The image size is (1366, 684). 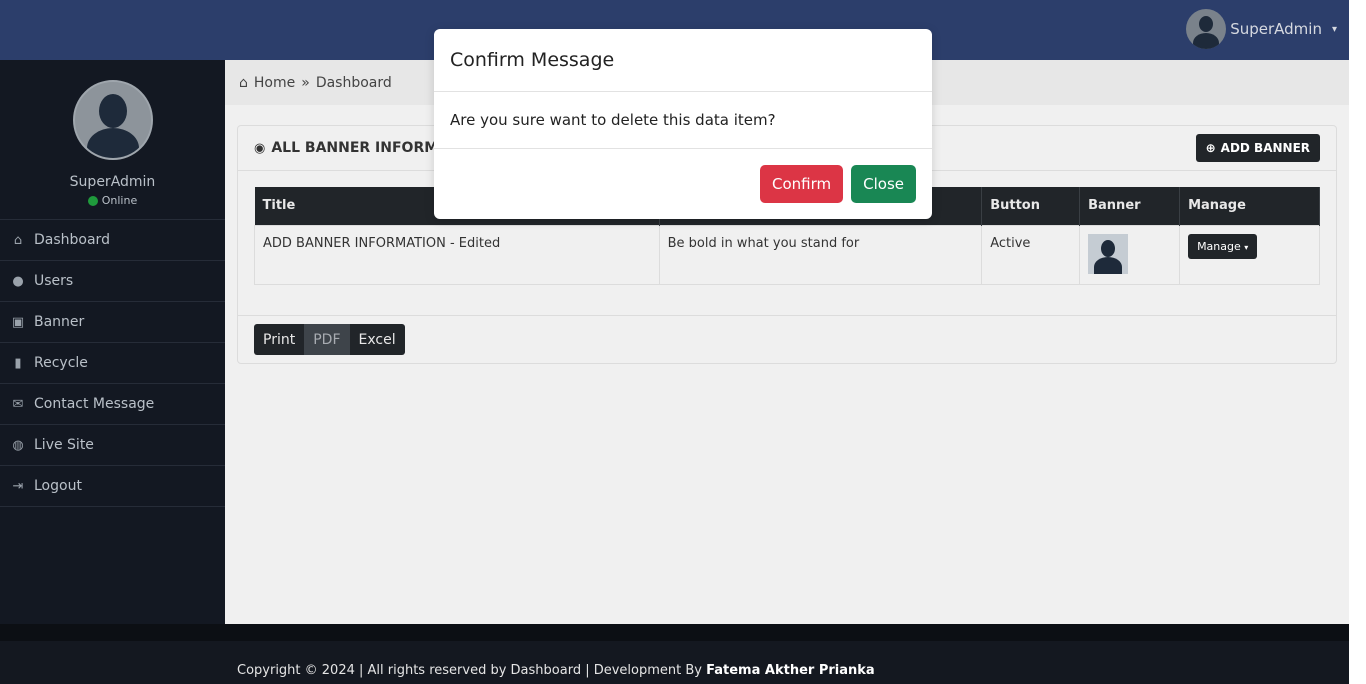 What do you see at coordinates (802, 184) in the screenshot?
I see `confirm-button: Confirm` at bounding box center [802, 184].